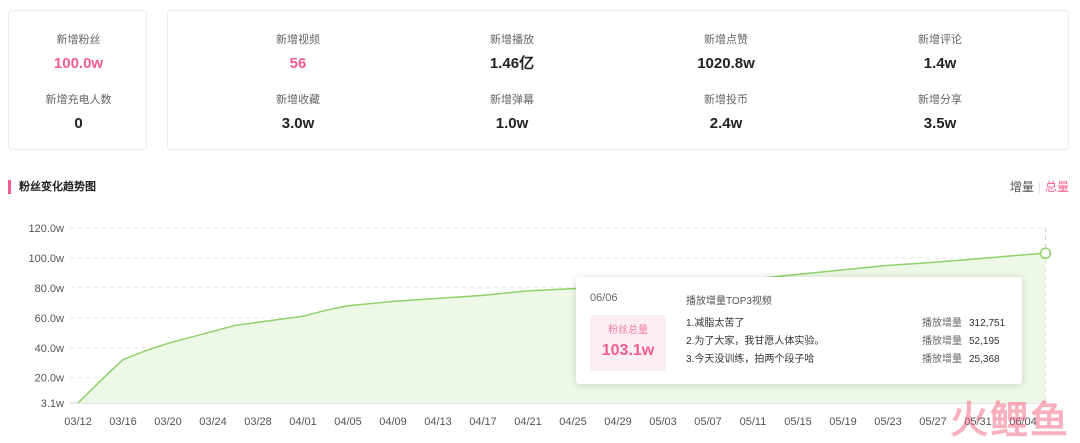  Describe the element at coordinates (984, 341) in the screenshot. I see `metric-value: 52,195` at that location.